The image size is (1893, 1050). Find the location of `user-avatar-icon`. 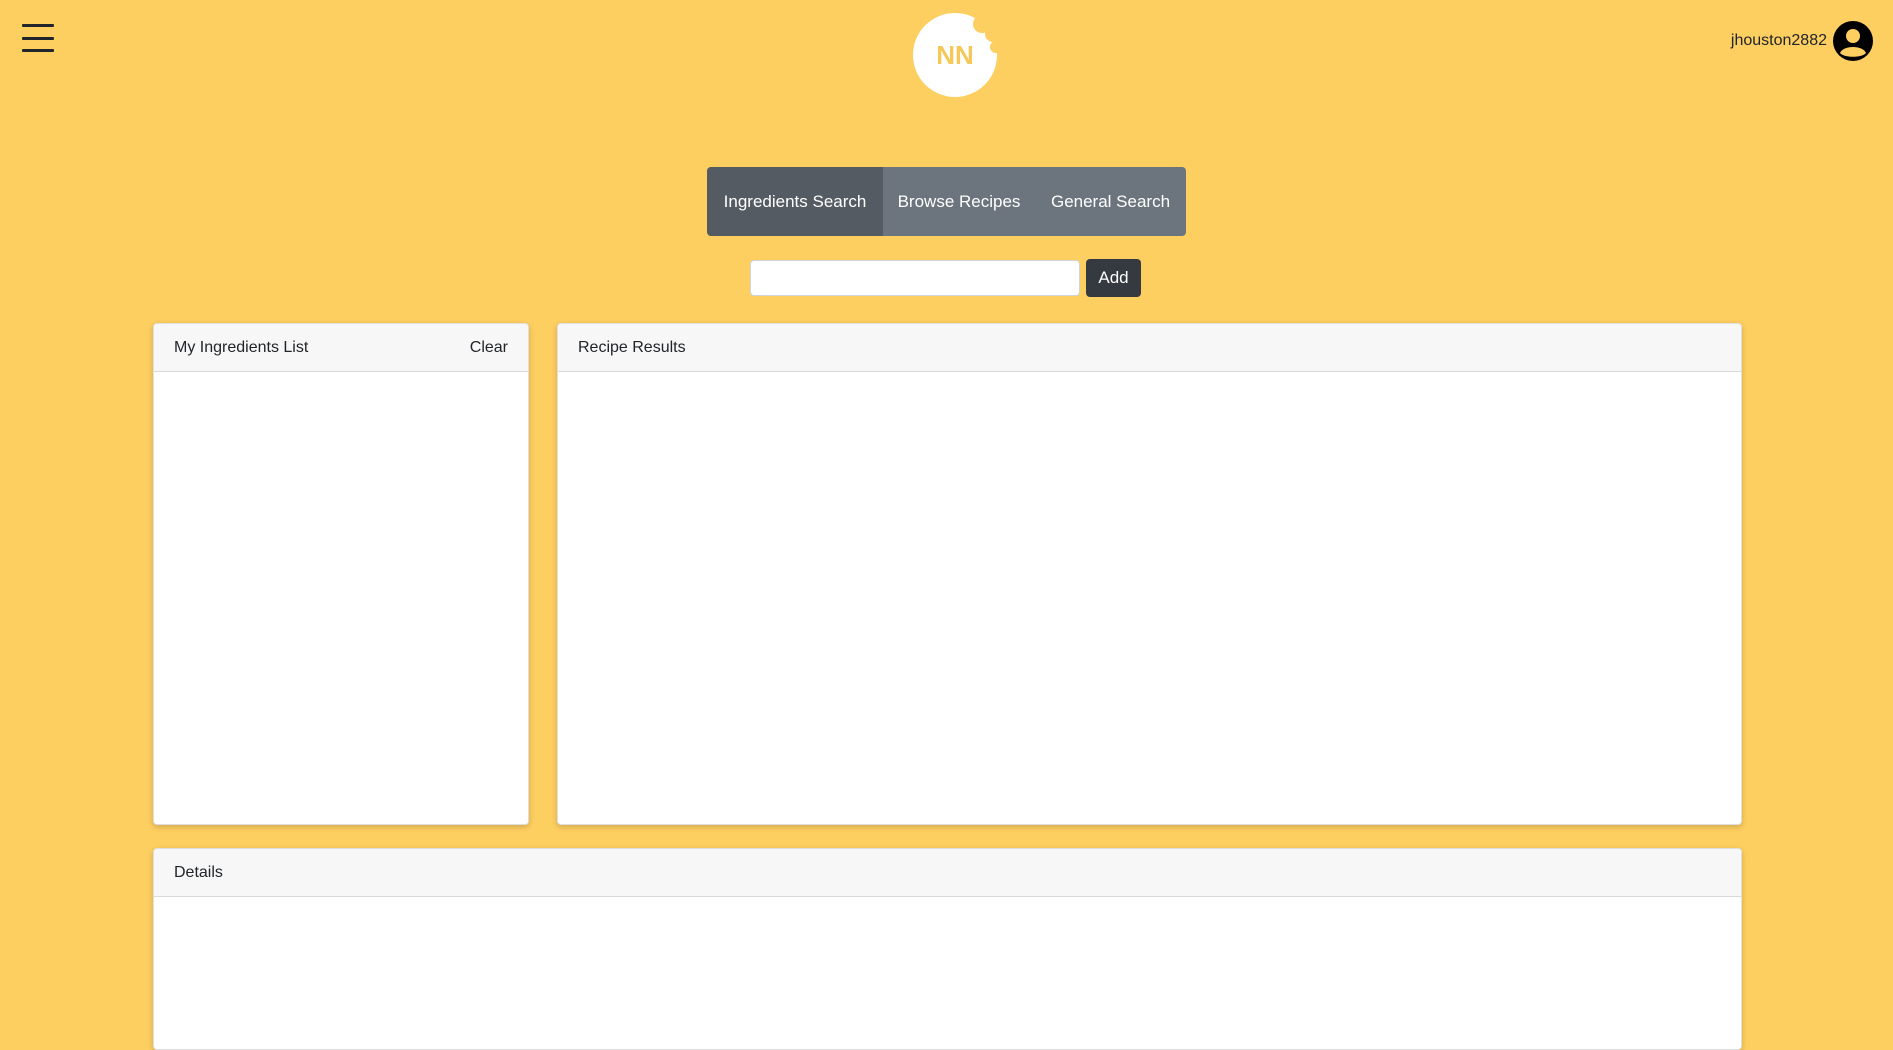

user-avatar-icon is located at coordinates (1853, 41).